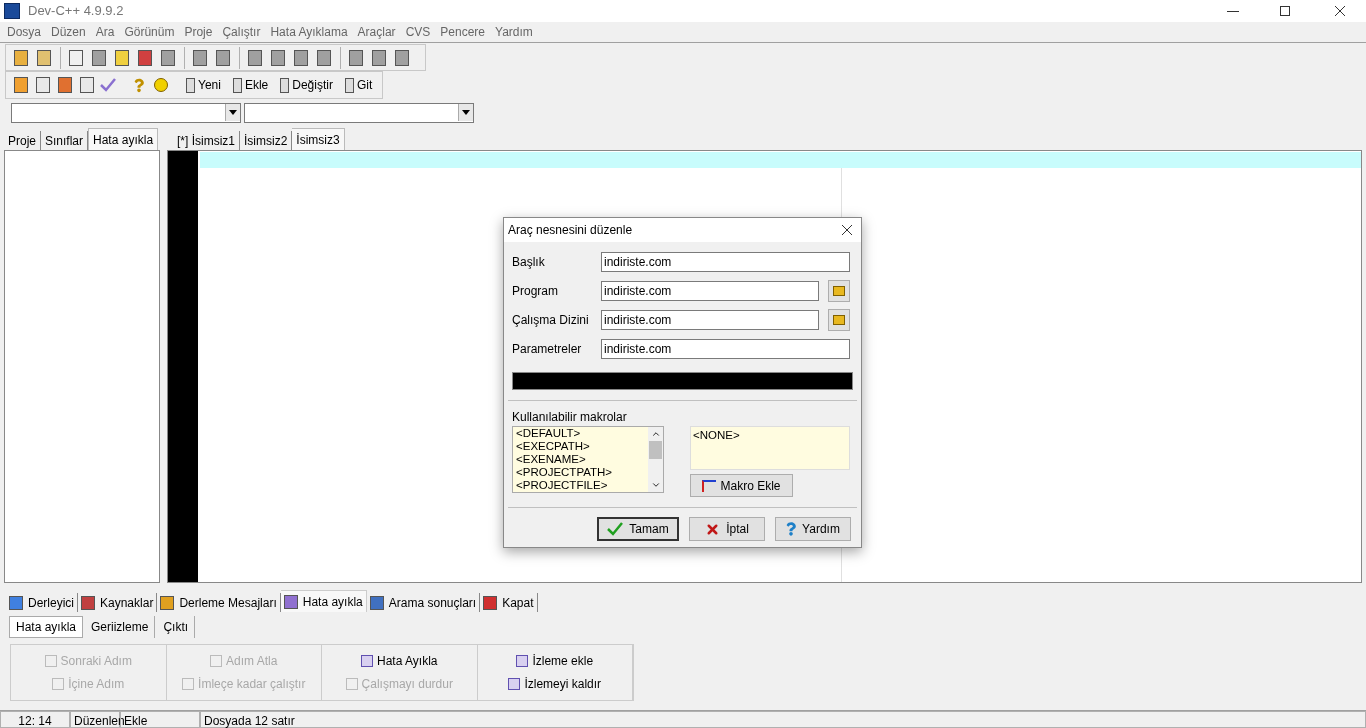  What do you see at coordinates (582, 472) in the screenshot?
I see `macro-list-item: <PROJECTPATH>` at bounding box center [582, 472].